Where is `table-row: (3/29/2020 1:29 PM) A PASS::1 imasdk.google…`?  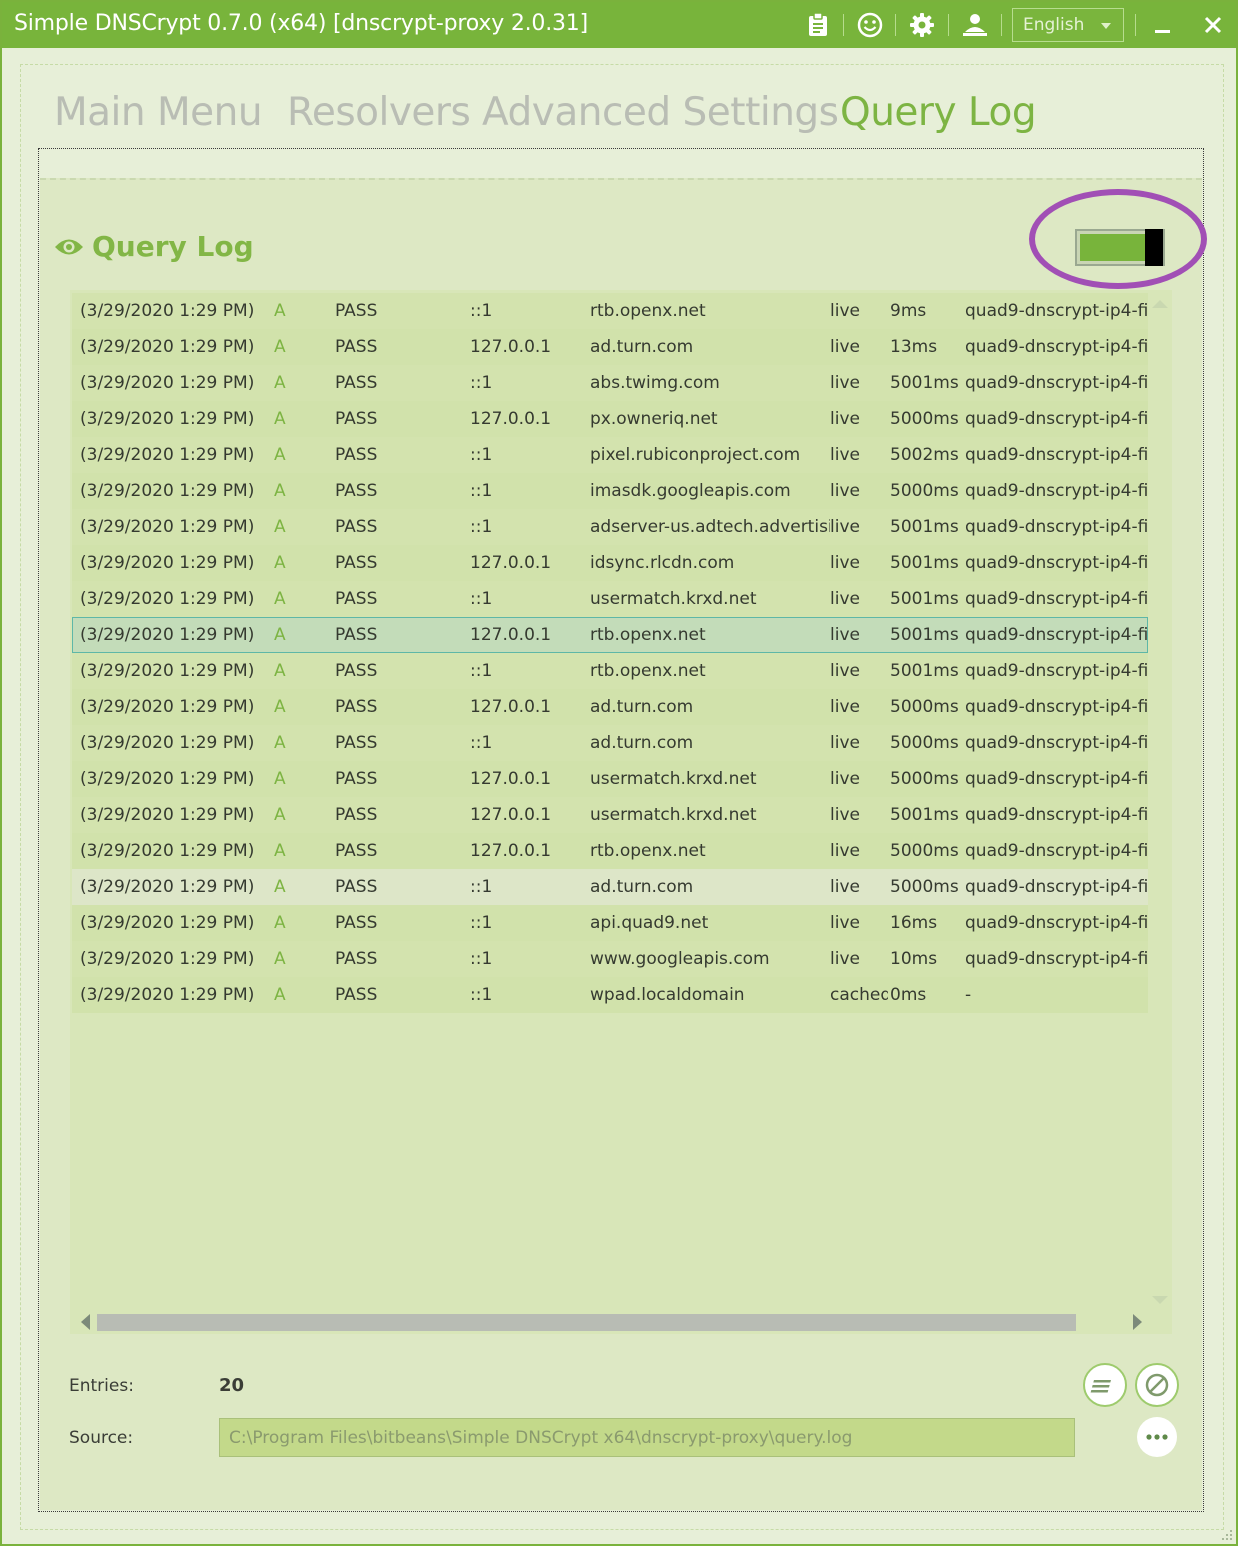
table-row: (3/29/2020 1:29 PM) A PASS::1 imasdk.google… is located at coordinates (610, 491).